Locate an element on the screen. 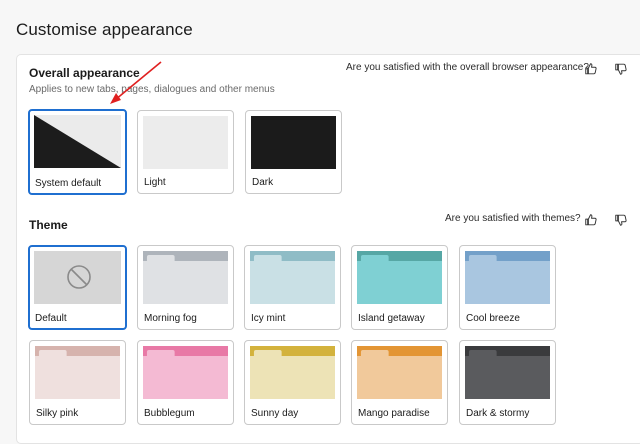 This screenshot has width=640, height=444. mango-paradise-preview is located at coordinates (399, 372).